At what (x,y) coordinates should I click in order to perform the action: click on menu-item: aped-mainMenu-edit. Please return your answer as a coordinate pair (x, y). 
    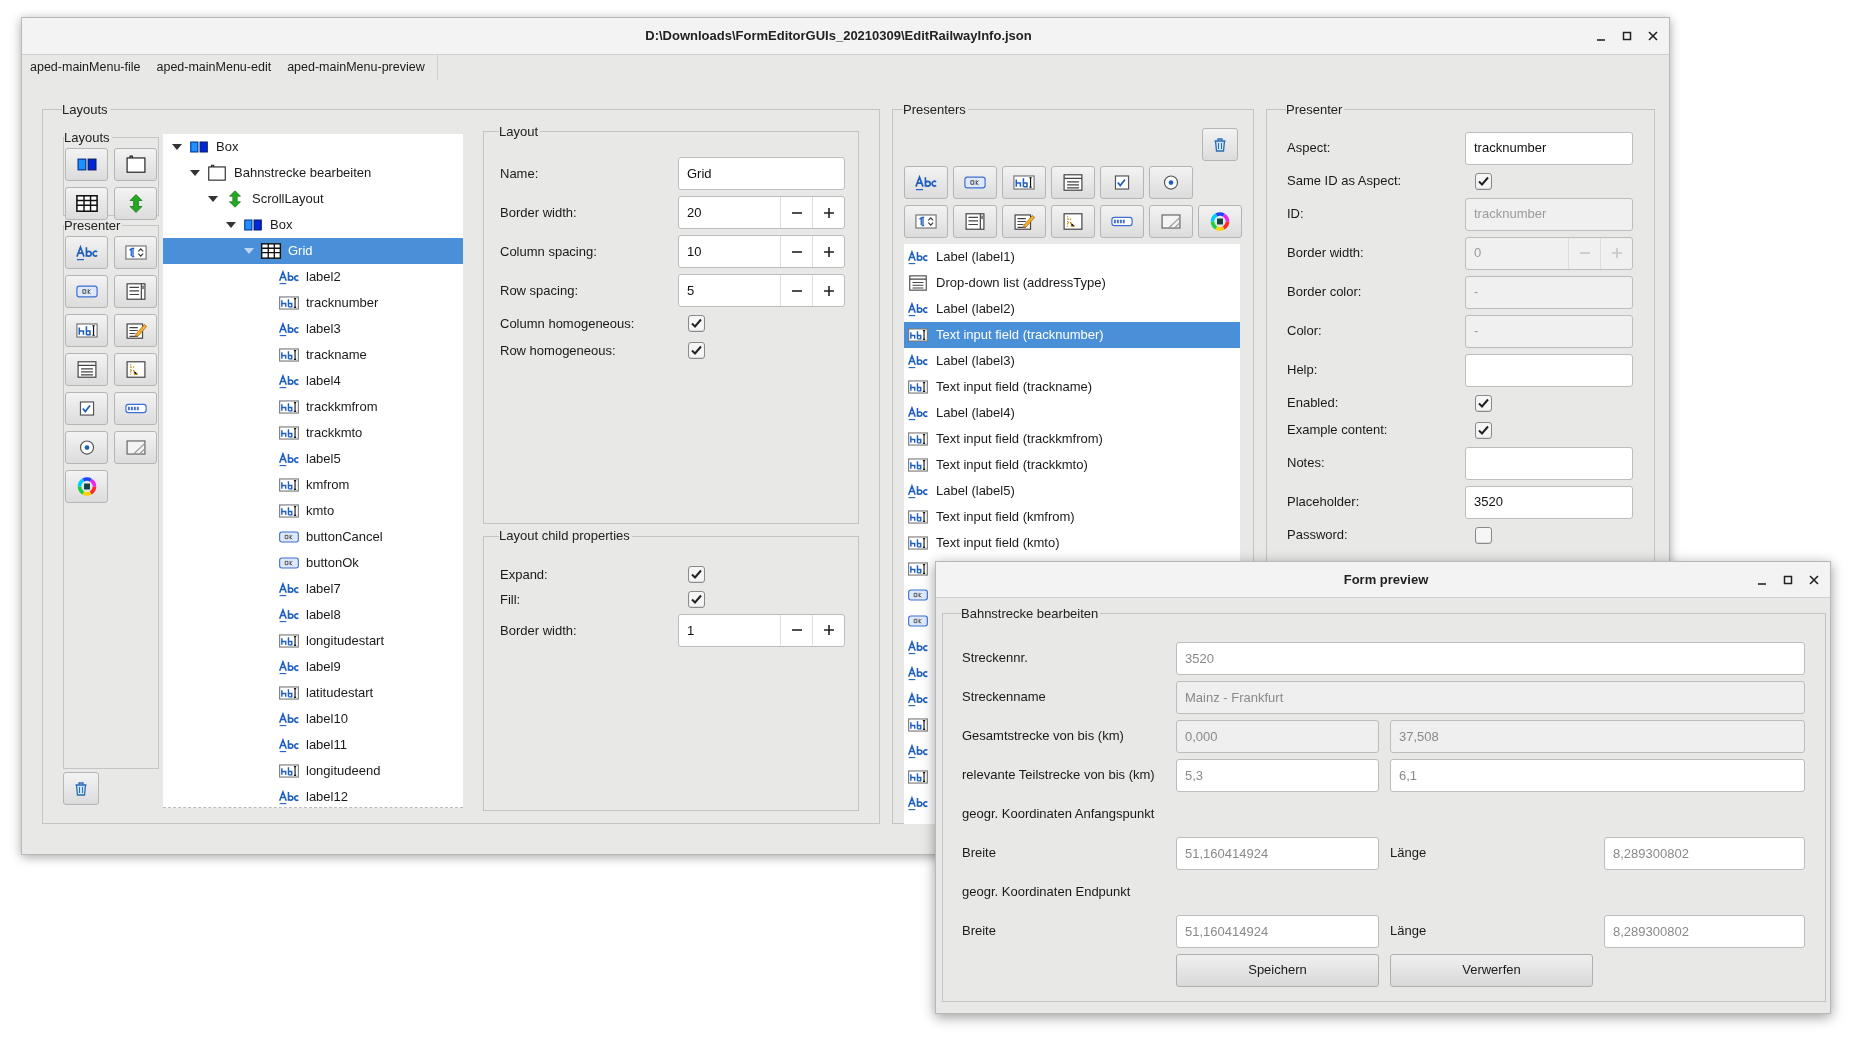
    Looking at the image, I should click on (214, 67).